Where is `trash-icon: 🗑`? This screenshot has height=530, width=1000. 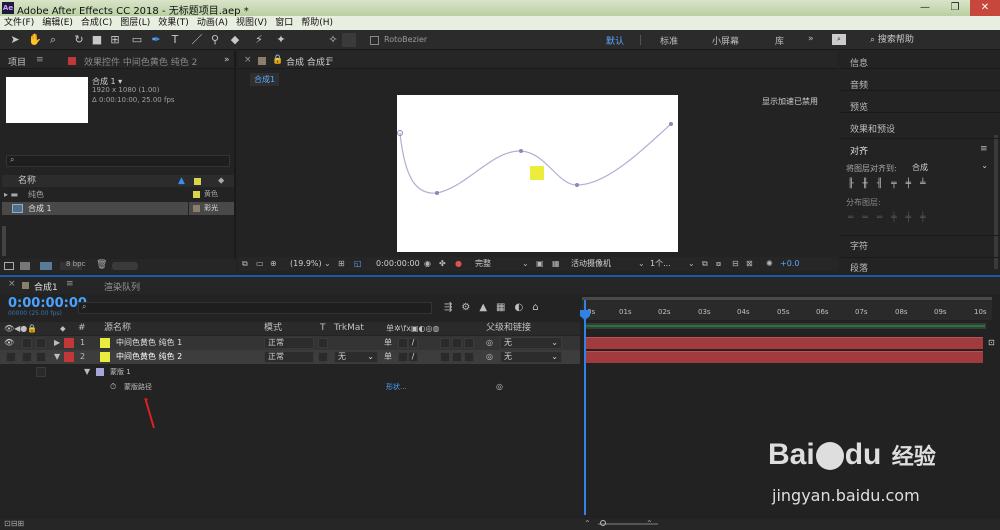 trash-icon: 🗑 is located at coordinates (101, 265).